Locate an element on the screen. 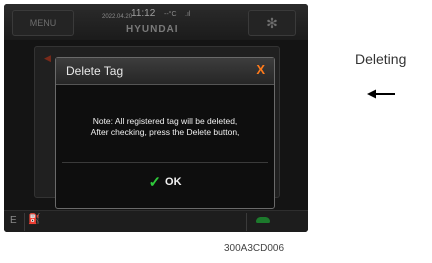 The height and width of the screenshot is (263, 432). temperature-display: --°C is located at coordinates (170, 14).